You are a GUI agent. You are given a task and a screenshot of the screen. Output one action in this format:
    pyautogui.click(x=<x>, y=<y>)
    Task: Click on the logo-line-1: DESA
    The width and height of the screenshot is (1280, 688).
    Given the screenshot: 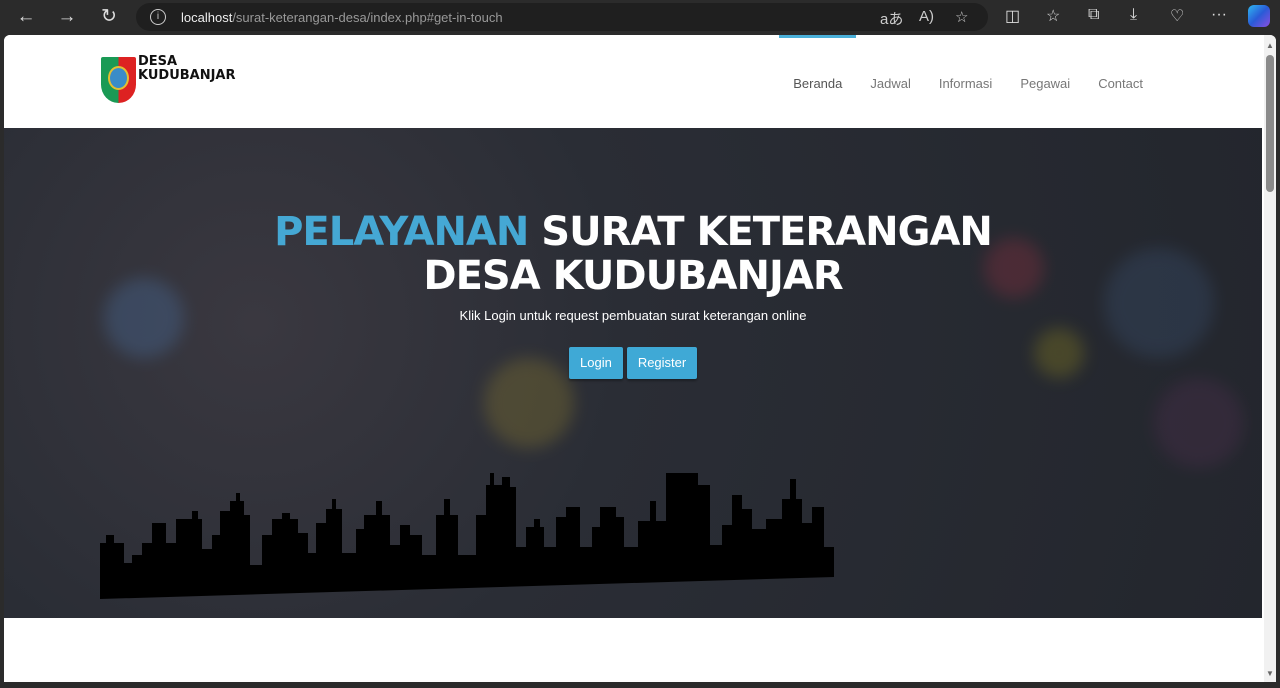 What is the action you would take?
    pyautogui.click(x=158, y=61)
    